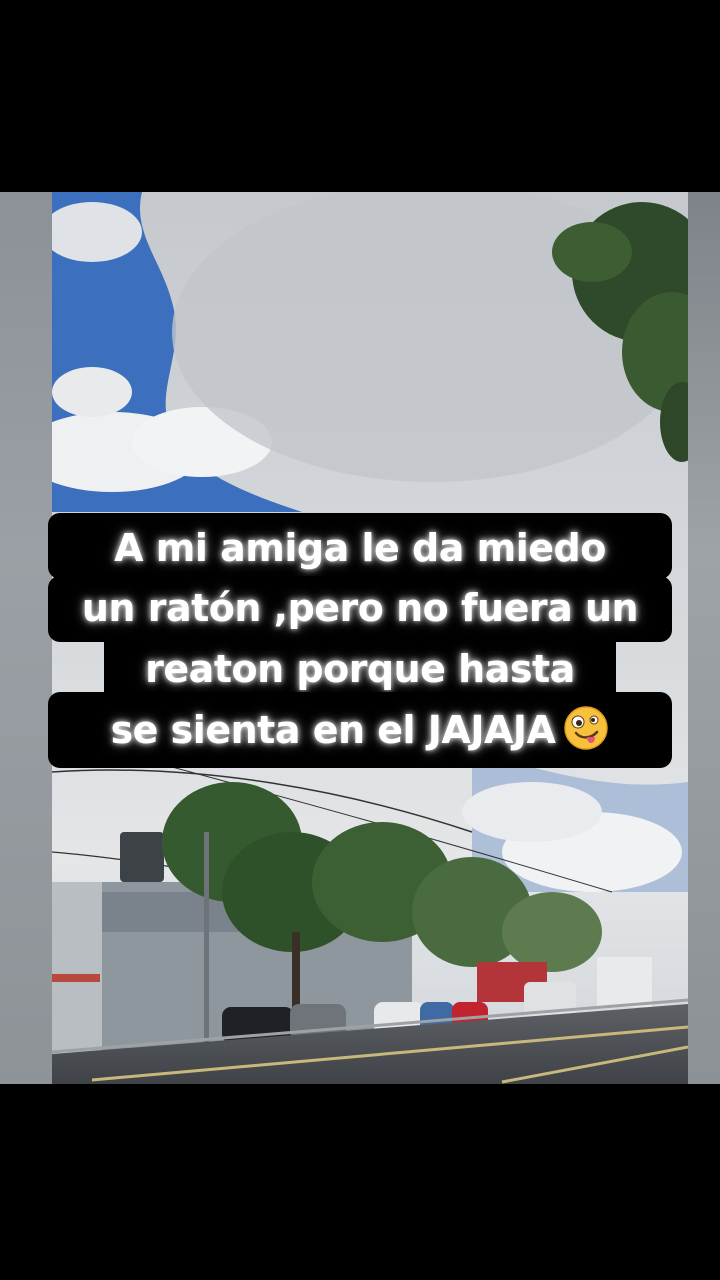  I want to click on left-blur-border, so click(26, 638).